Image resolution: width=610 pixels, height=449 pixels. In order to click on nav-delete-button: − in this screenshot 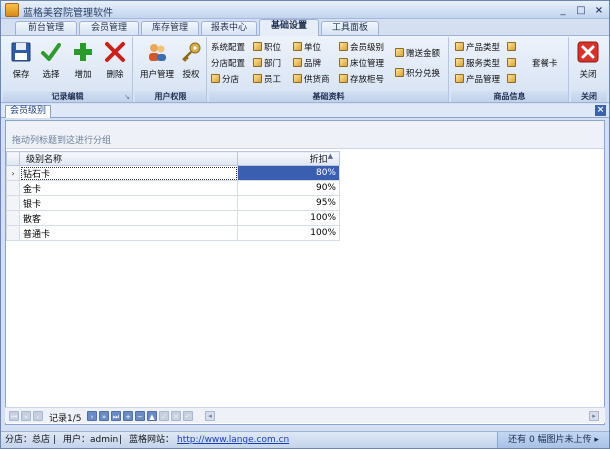, I will do `click(140, 416)`.